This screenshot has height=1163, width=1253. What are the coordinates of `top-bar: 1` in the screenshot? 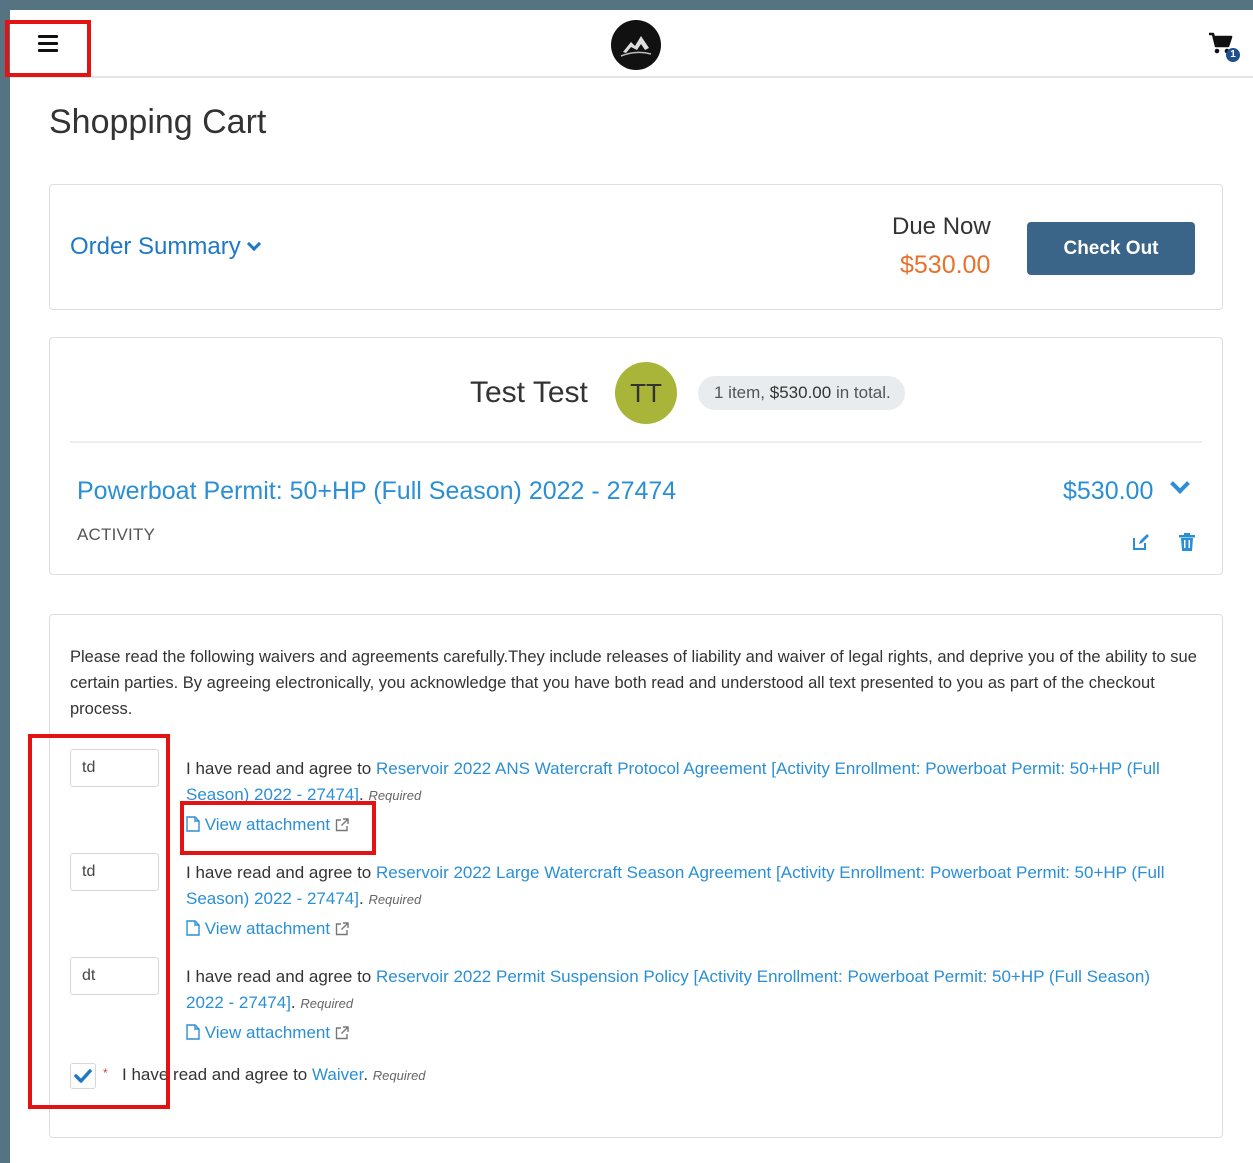 It's located at (631, 44).